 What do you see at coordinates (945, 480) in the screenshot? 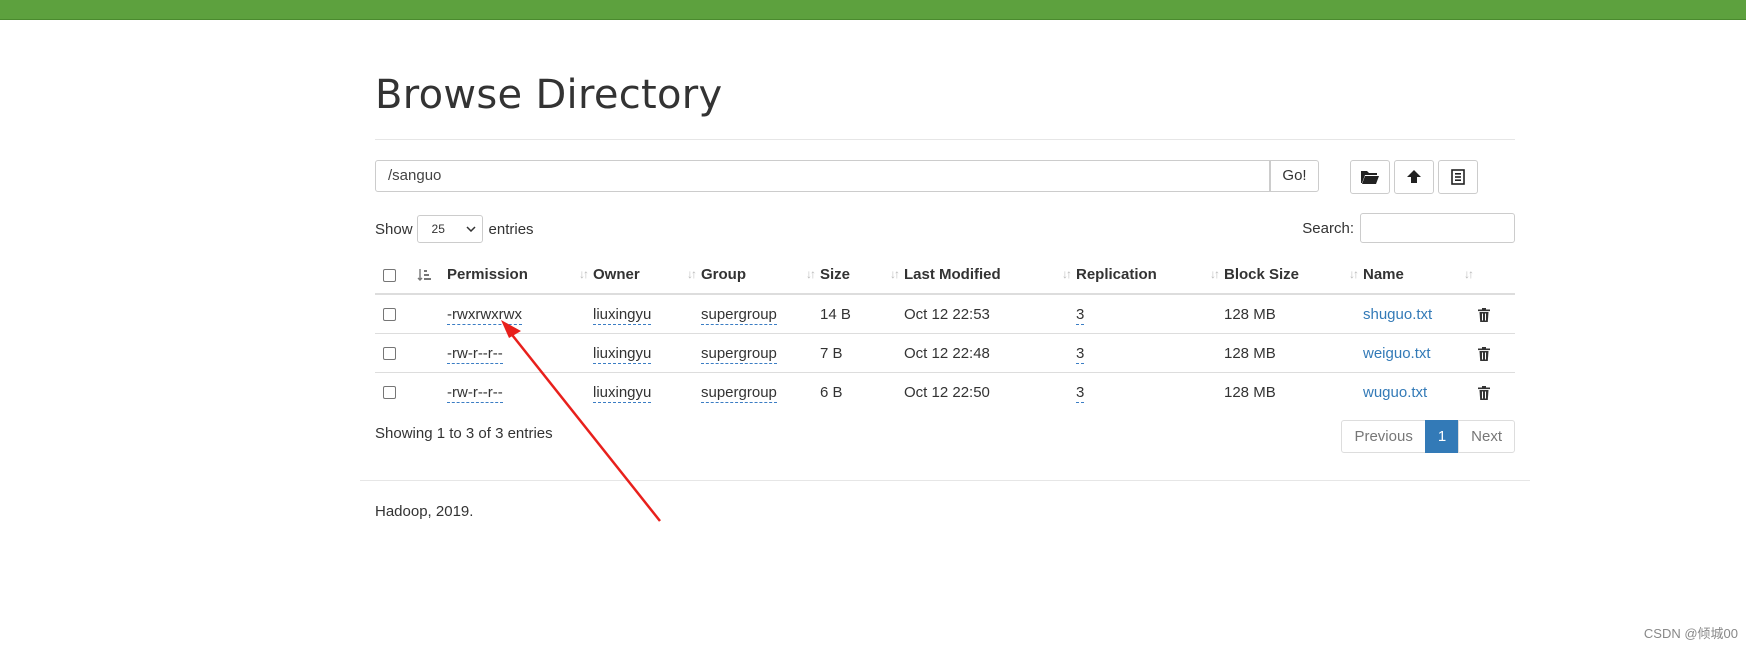
I see `footer-divider` at bounding box center [945, 480].